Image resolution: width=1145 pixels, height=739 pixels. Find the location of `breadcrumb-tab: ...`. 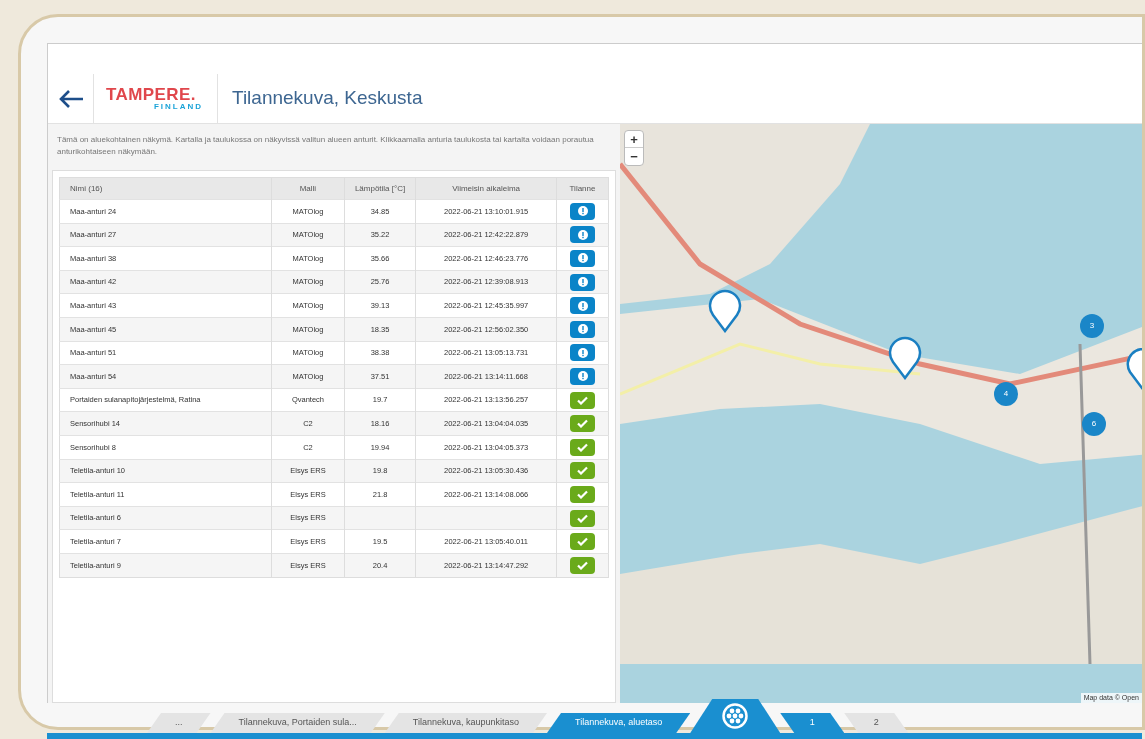

breadcrumb-tab: ... is located at coordinates (179, 723).